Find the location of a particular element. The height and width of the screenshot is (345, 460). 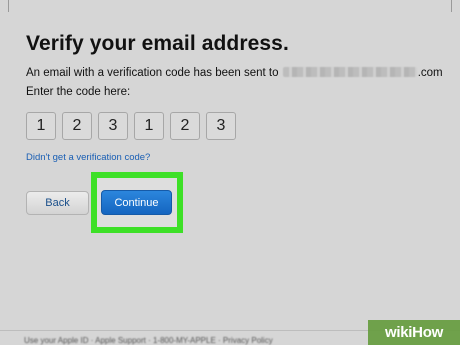

code-digit-6: 3 is located at coordinates (221, 126).